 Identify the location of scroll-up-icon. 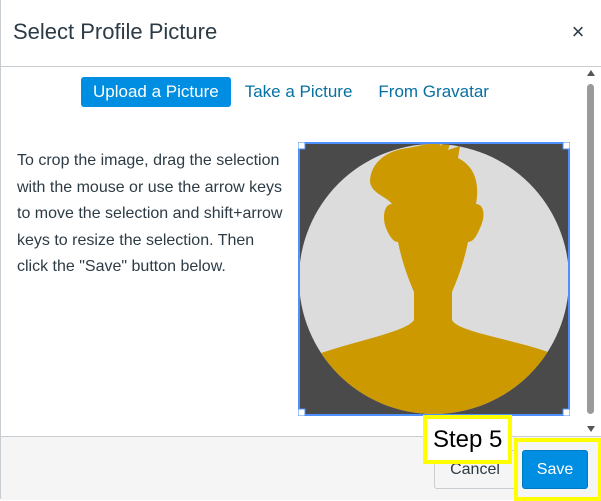
(591, 73).